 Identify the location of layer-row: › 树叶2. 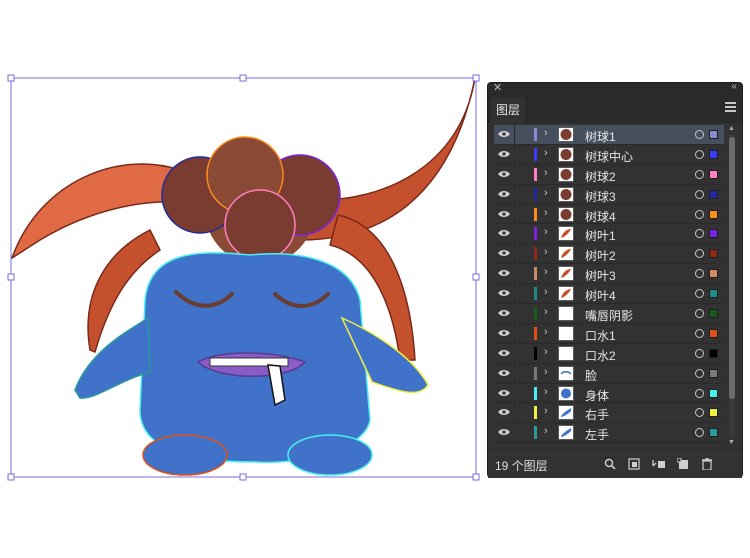
(609, 254).